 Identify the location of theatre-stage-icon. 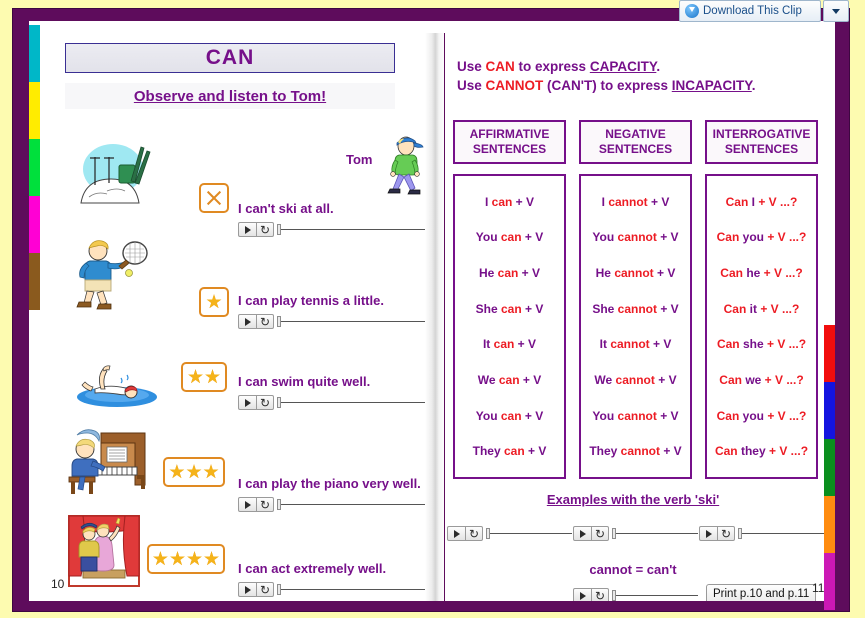
(104, 551).